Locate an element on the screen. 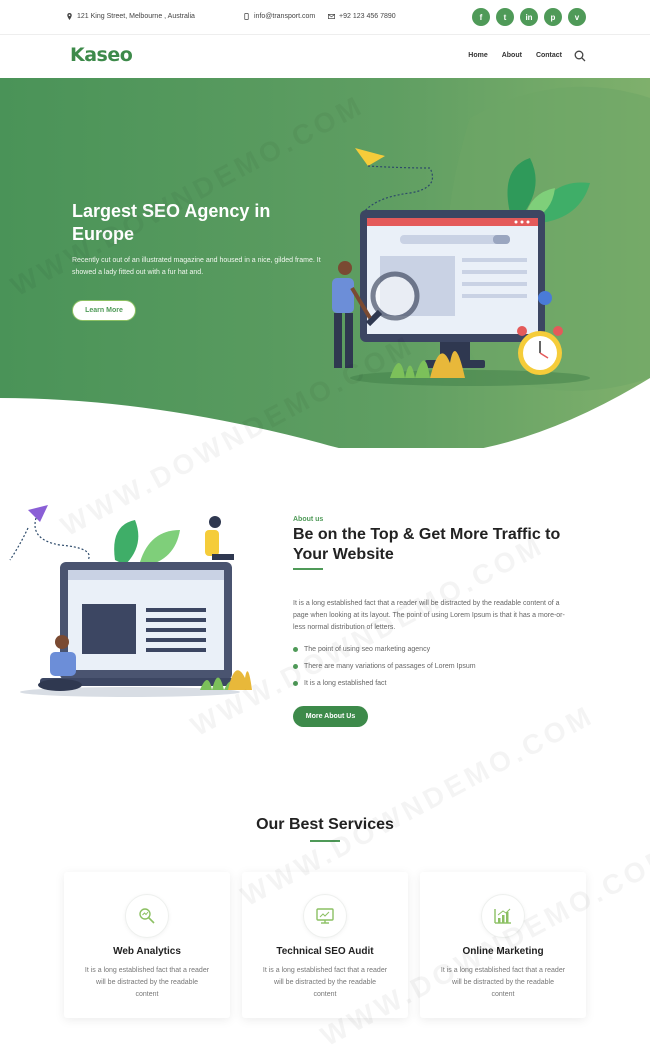 This screenshot has height=1061, width=650. phone-device-icon is located at coordinates (246, 16).